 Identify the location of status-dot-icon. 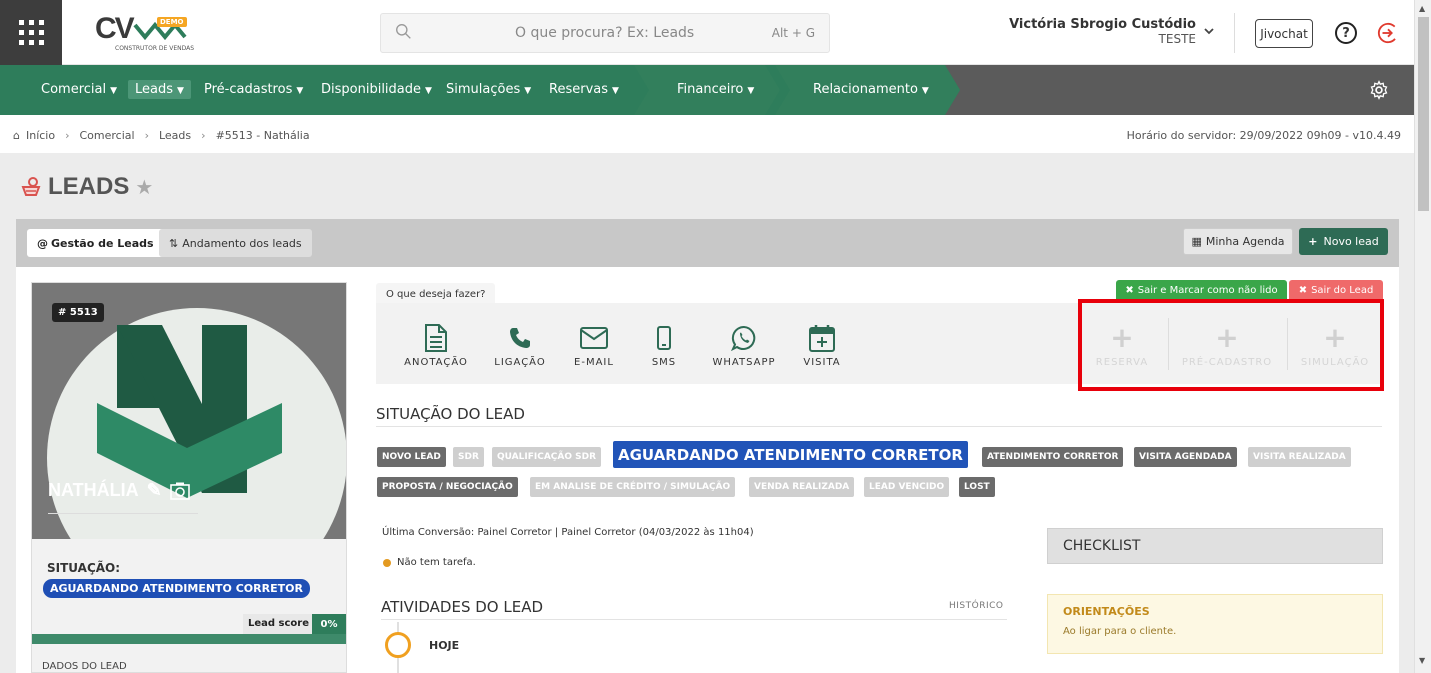
(387, 562).